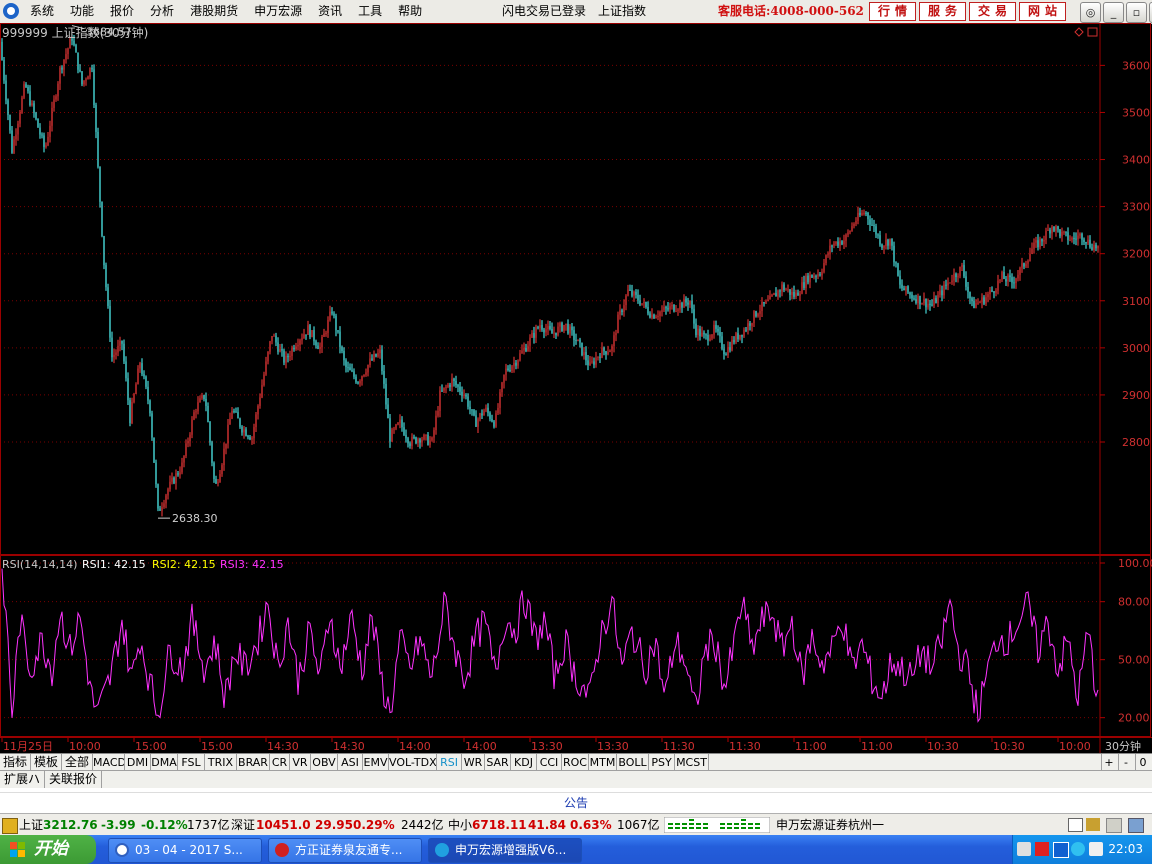  Describe the element at coordinates (942, 11) in the screenshot. I see `service-button: 服务` at that location.